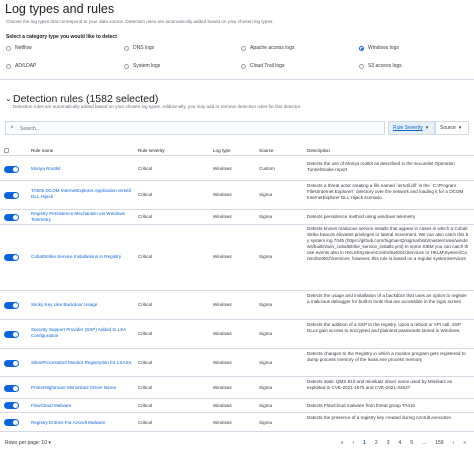 The width and height of the screenshot is (474, 460). Describe the element at coordinates (454, 443) in the screenshot. I see `next-page-icon: ›` at that location.